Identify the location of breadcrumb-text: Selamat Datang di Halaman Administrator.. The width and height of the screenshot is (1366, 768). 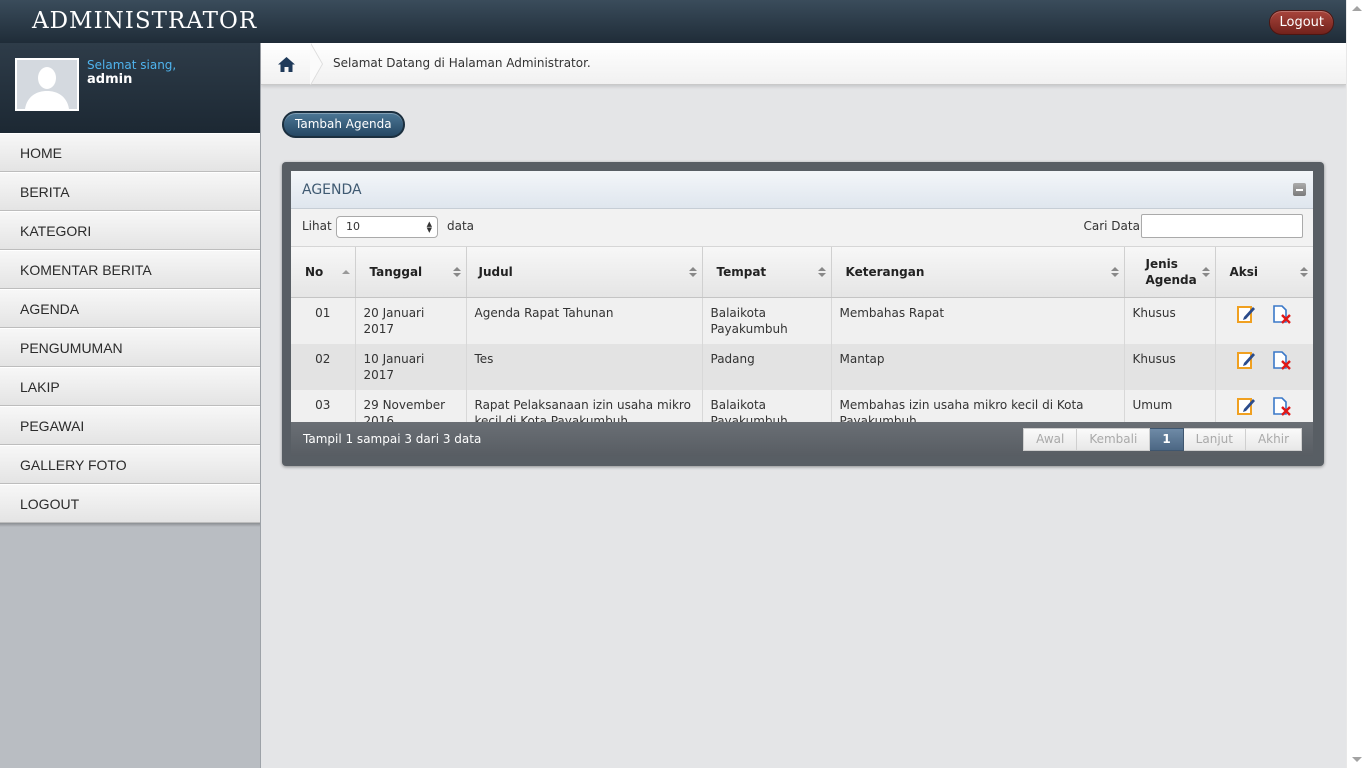
(462, 63).